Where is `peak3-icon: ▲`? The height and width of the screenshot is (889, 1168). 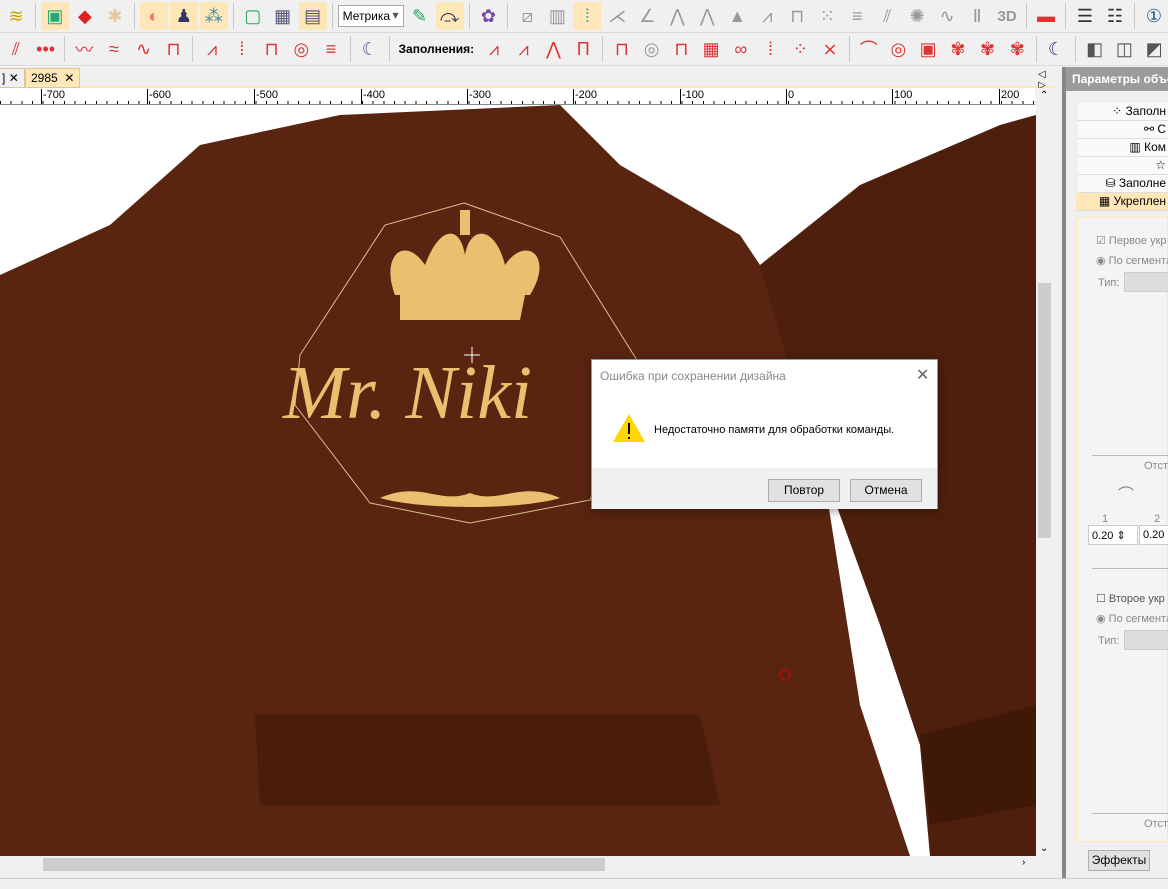 peak3-icon: ▲ is located at coordinates (737, 16).